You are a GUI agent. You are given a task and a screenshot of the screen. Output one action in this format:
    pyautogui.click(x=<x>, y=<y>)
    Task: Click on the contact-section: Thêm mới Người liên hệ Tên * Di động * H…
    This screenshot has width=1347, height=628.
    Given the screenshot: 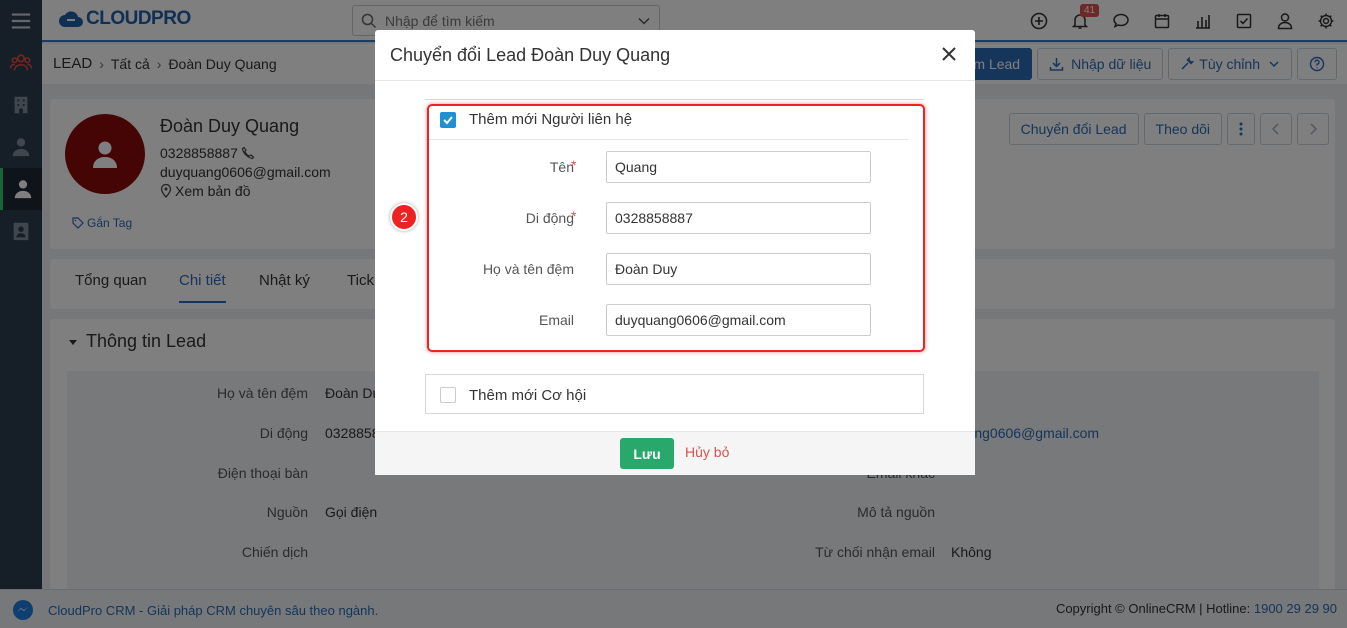 What is the action you would take?
    pyautogui.click(x=674, y=226)
    